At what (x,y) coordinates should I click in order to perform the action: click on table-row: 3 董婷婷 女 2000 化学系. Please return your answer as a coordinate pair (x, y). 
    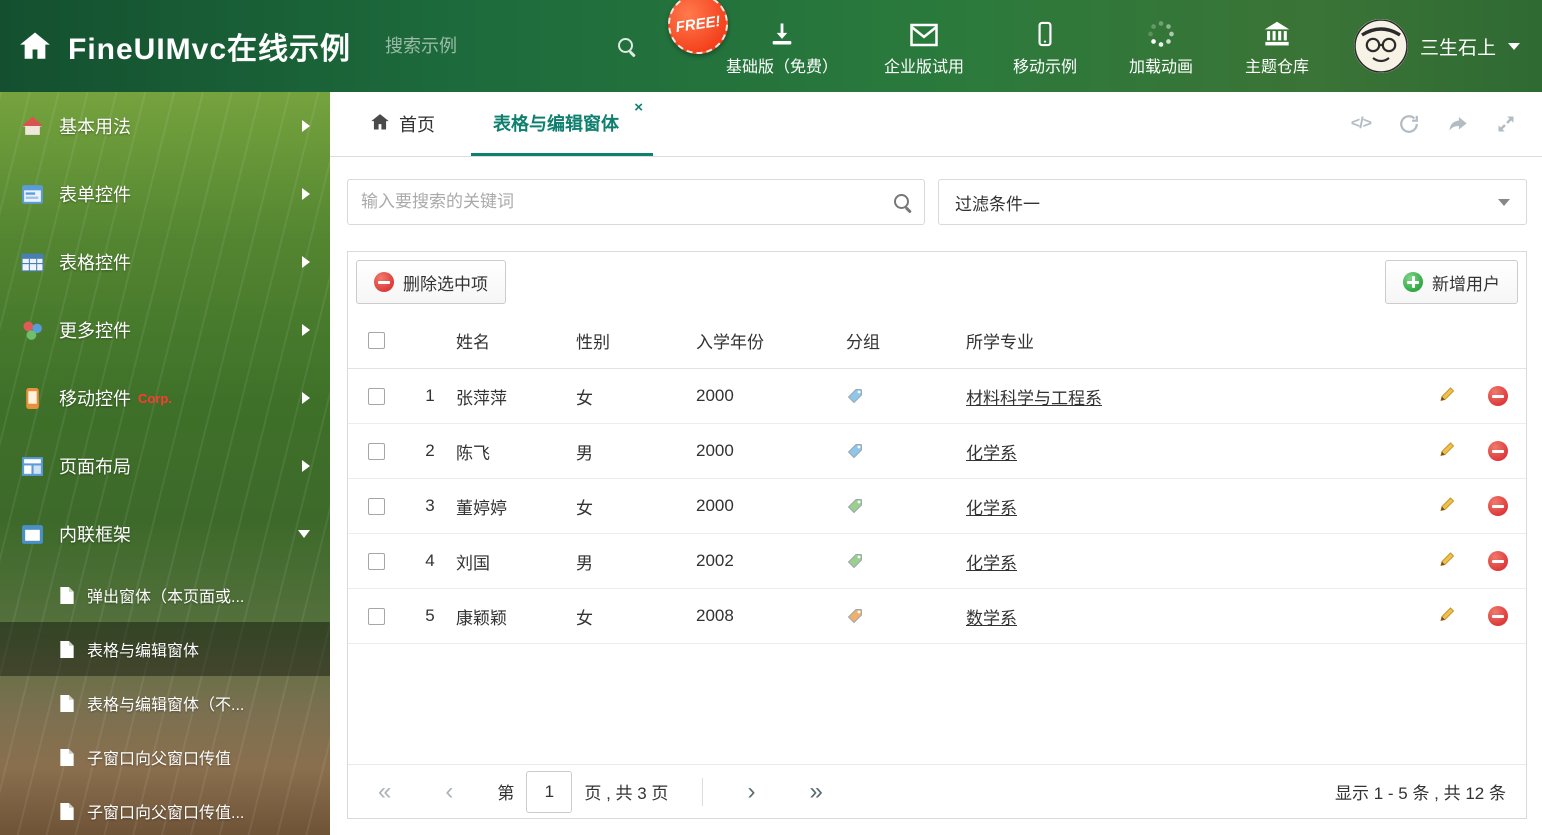
    Looking at the image, I should click on (937, 506).